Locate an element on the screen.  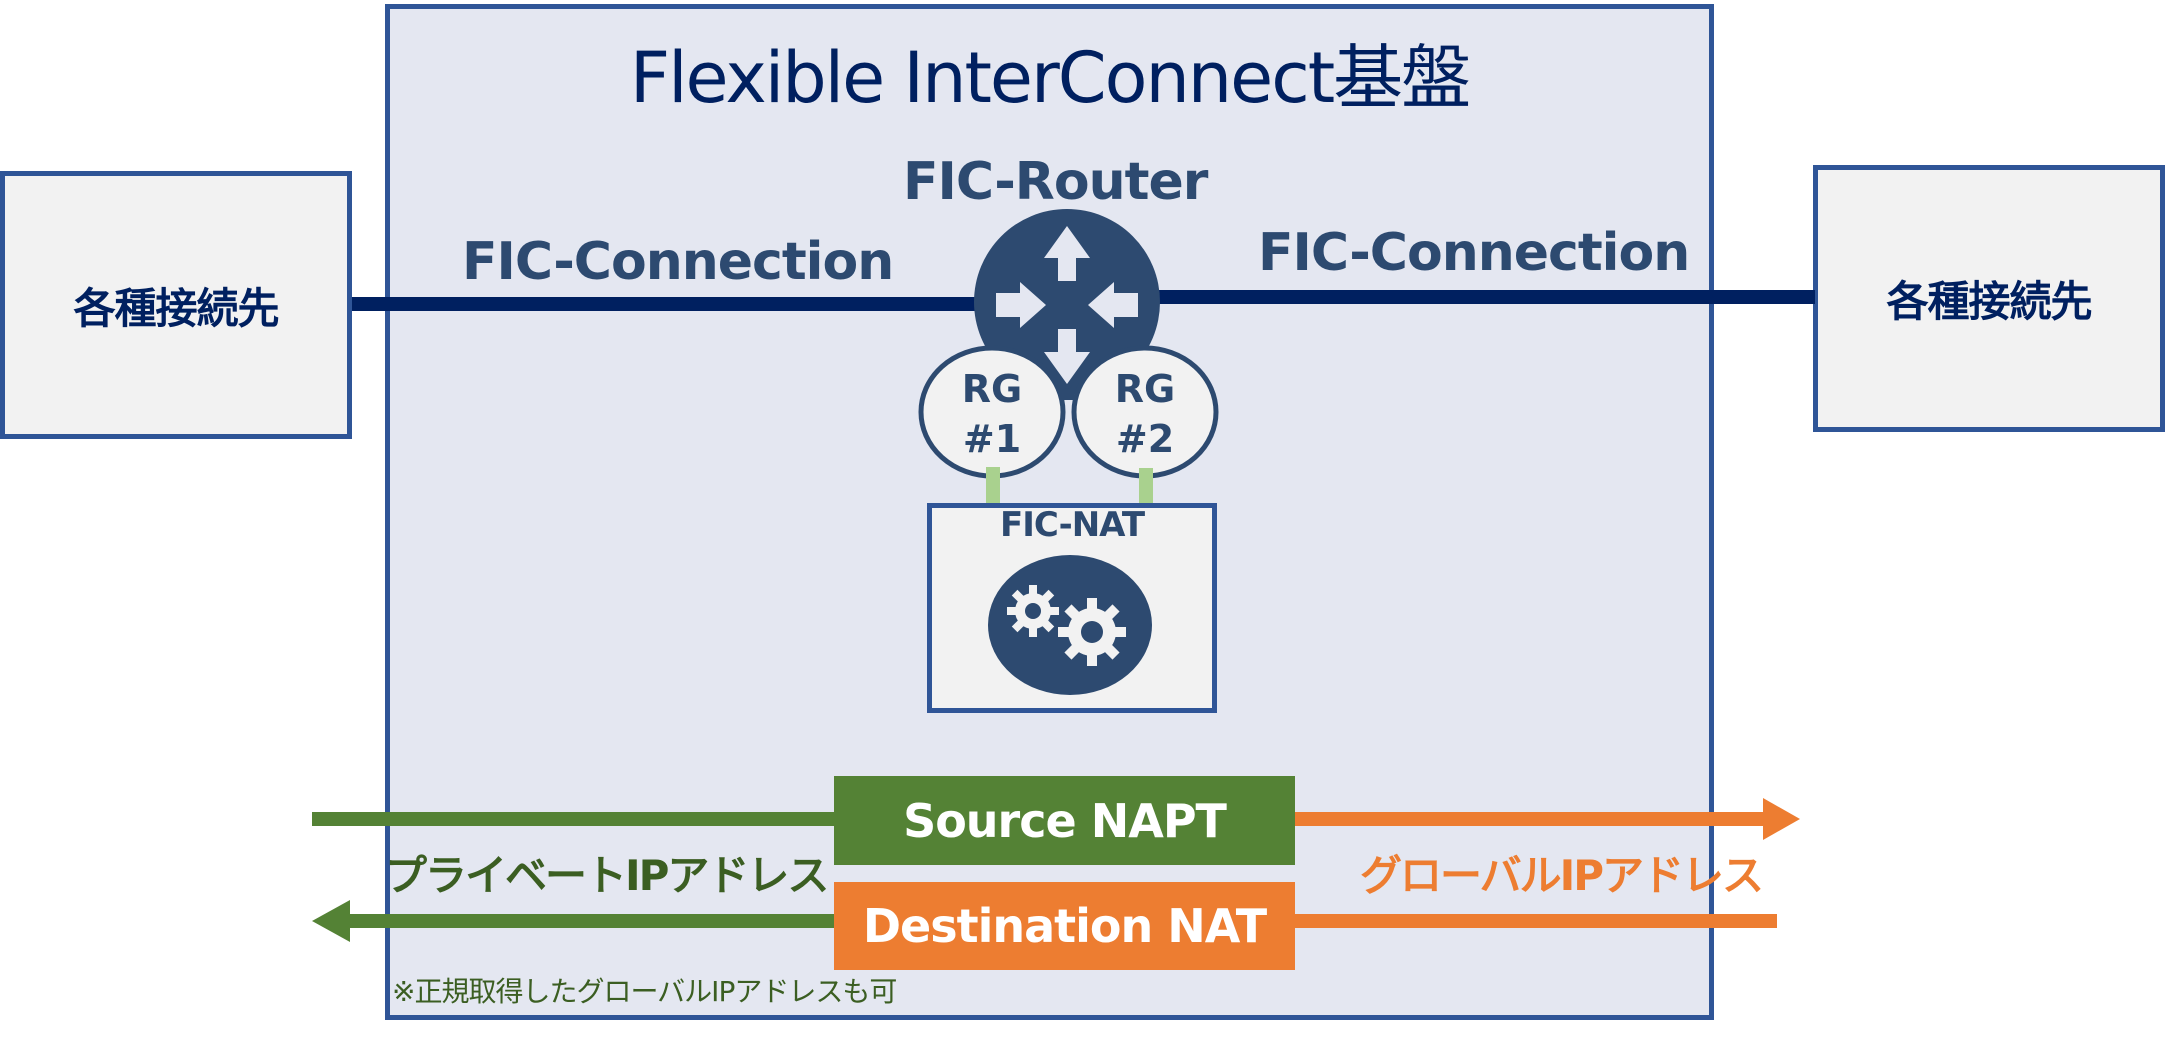
global-outbound-line is located at coordinates (1530, 819).